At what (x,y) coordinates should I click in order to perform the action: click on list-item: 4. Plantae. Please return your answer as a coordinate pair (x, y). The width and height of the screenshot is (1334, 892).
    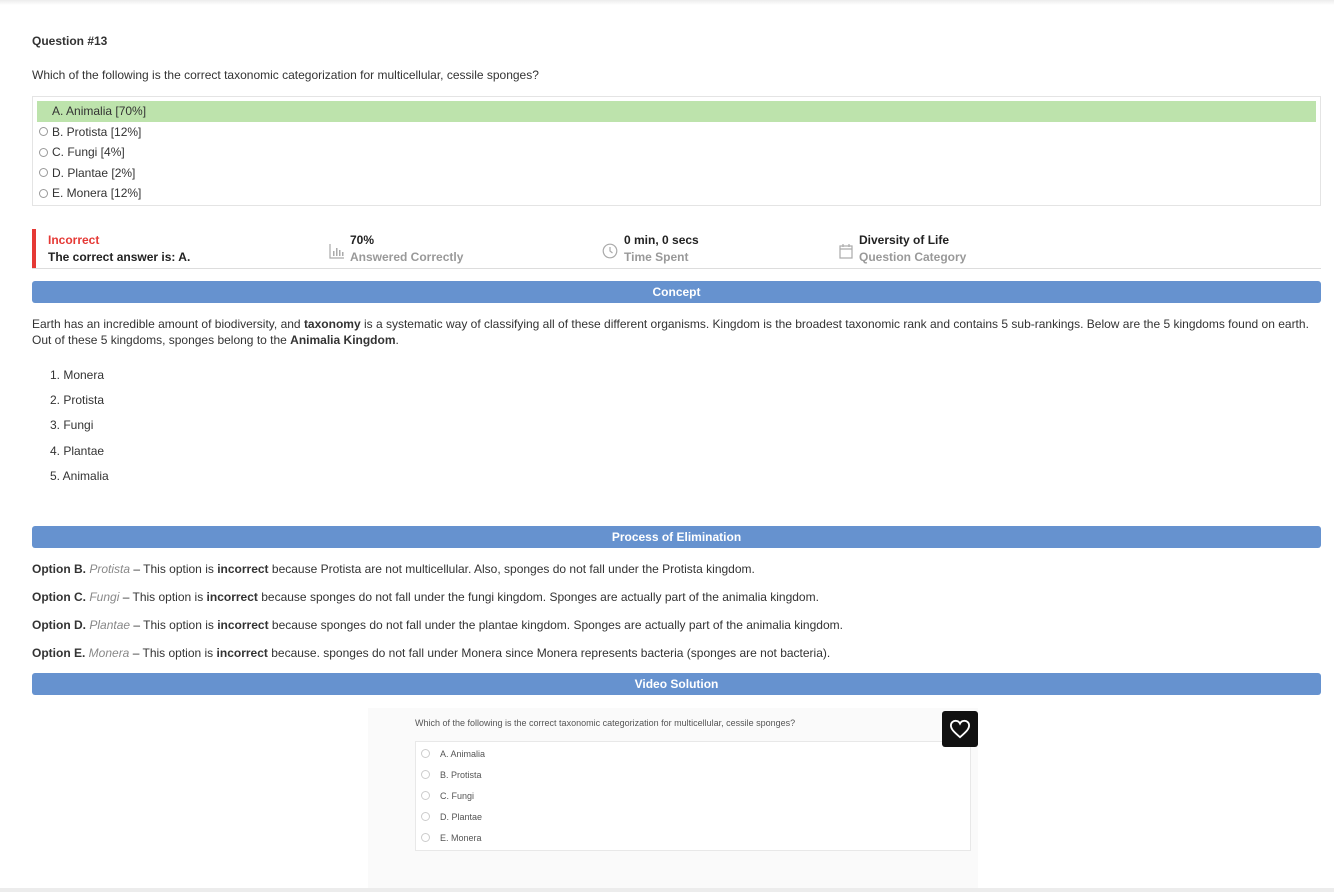
    Looking at the image, I should click on (77, 450).